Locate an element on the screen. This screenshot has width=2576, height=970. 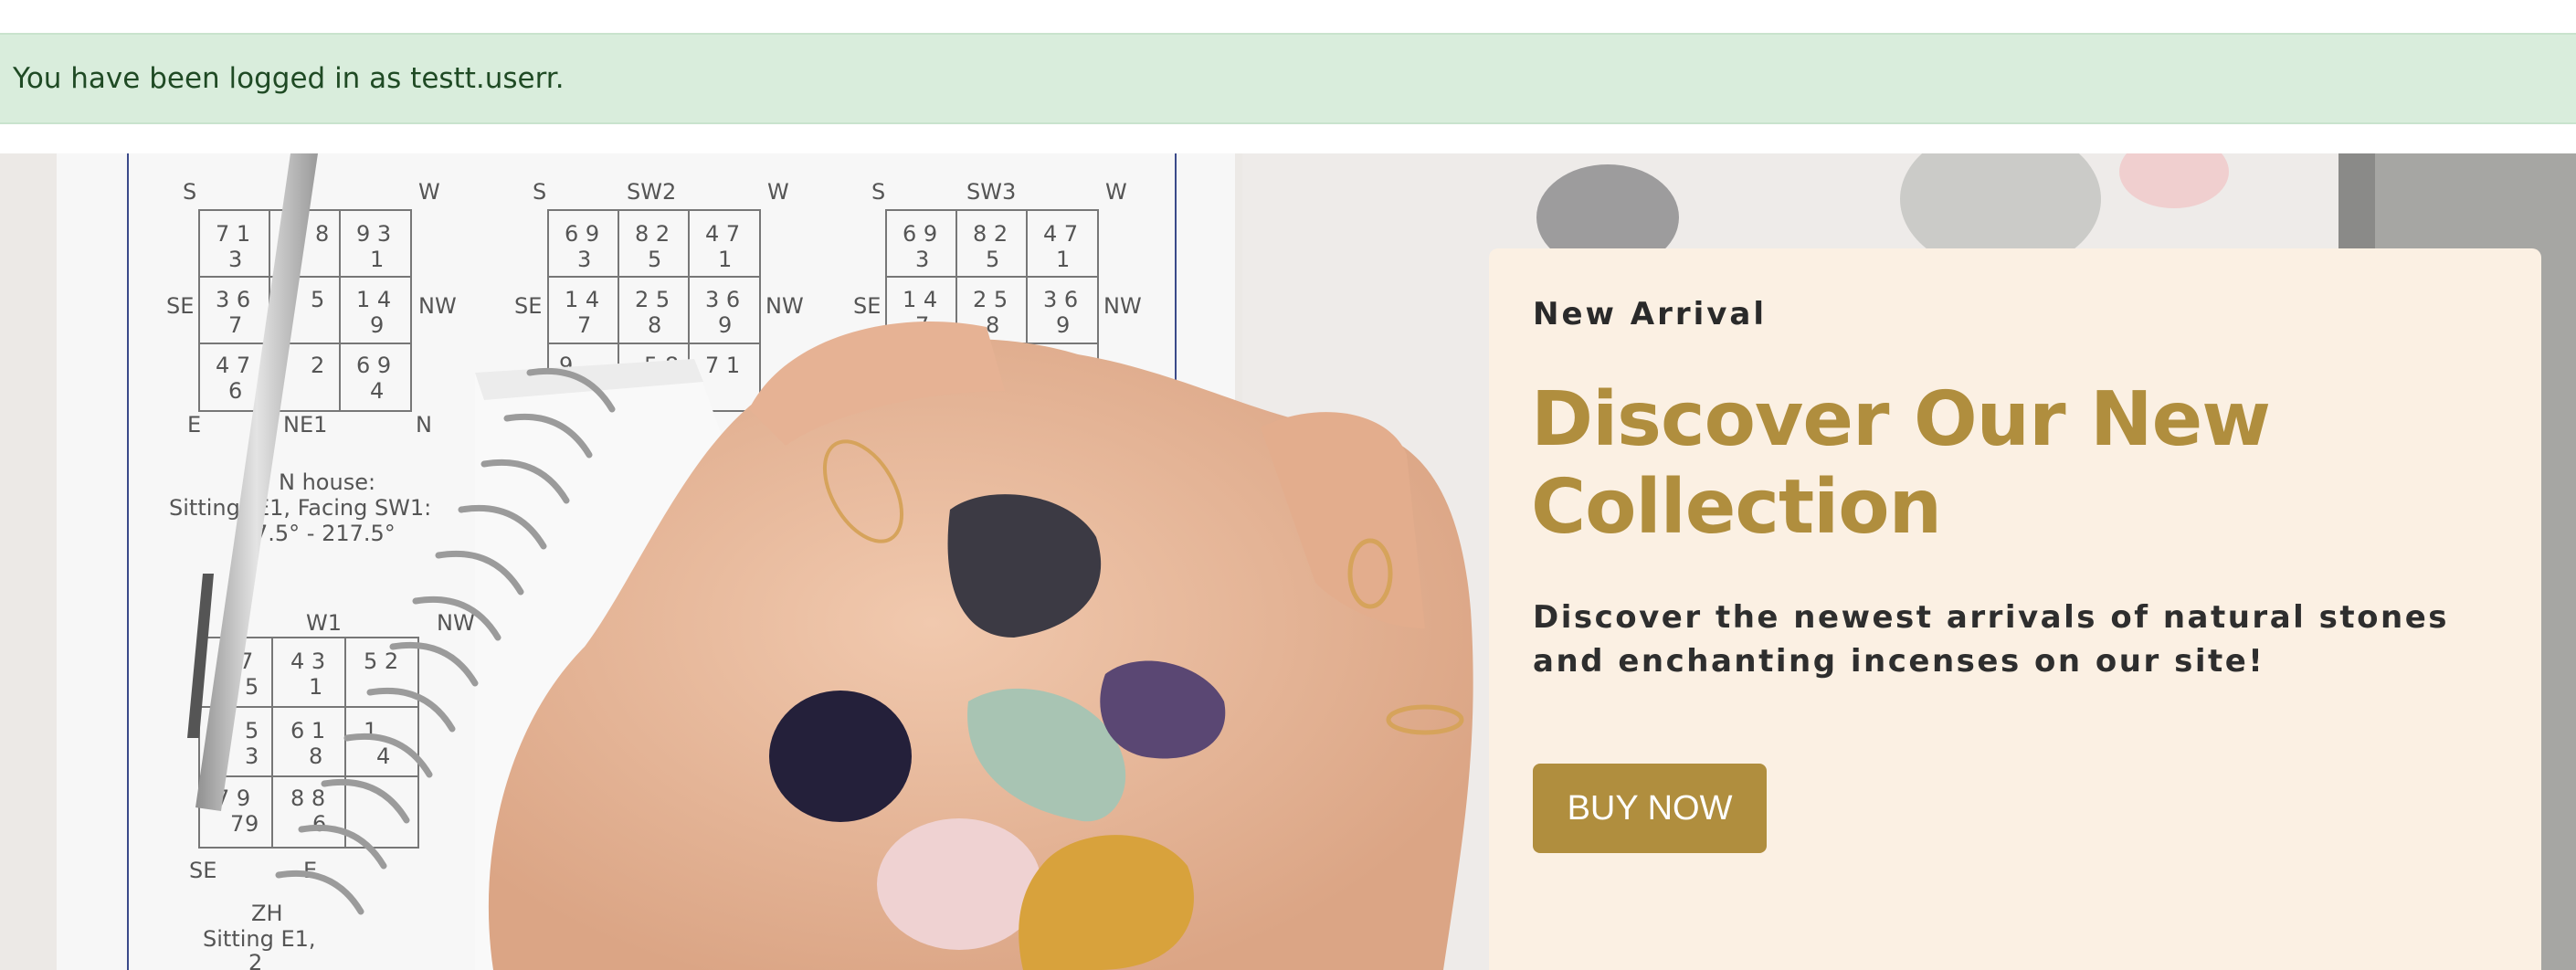
lower-label: NW is located at coordinates (456, 623).